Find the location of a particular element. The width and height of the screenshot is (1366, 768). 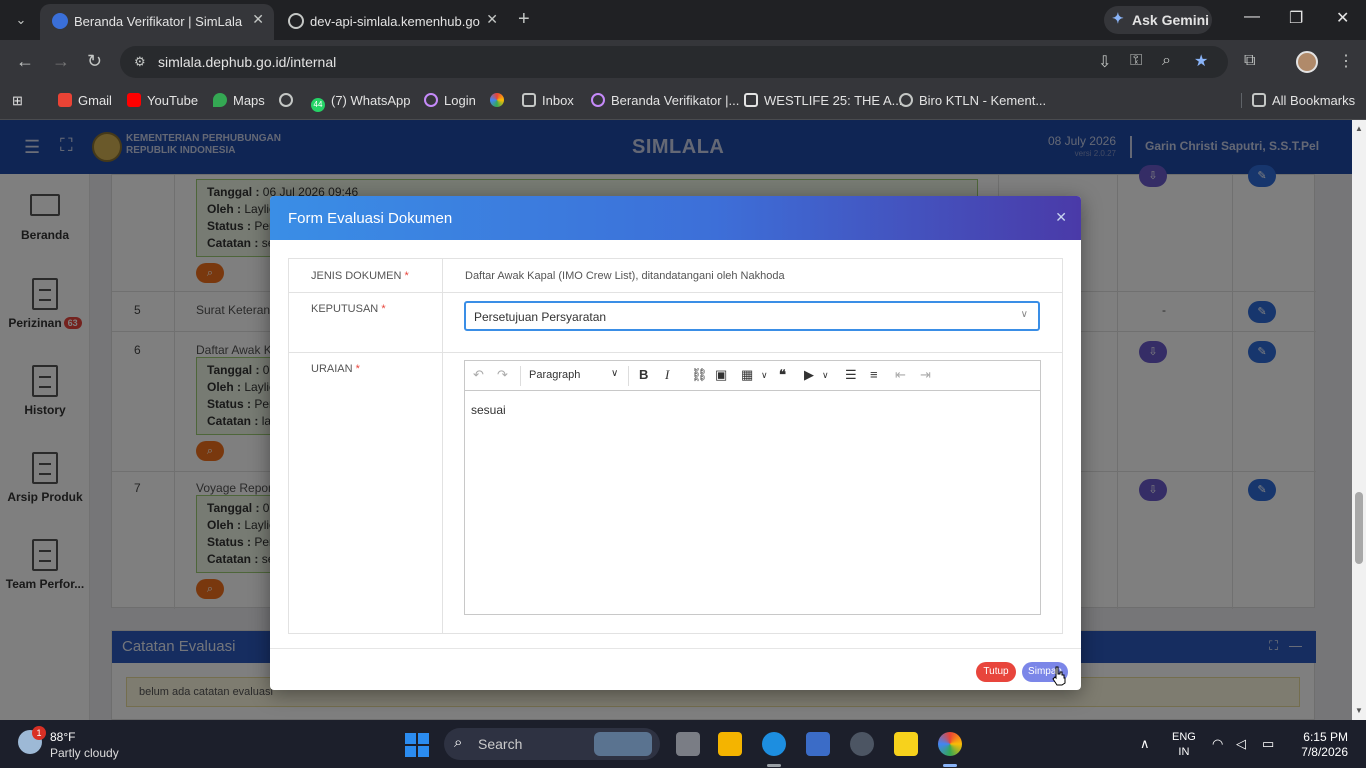

undo-icon: ↶ is located at coordinates (478, 375).